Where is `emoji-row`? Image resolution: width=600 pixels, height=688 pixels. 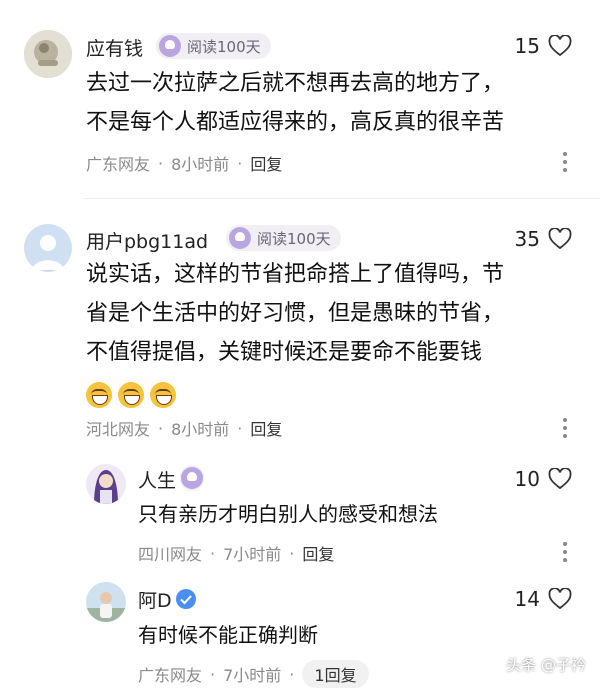 emoji-row is located at coordinates (336, 394).